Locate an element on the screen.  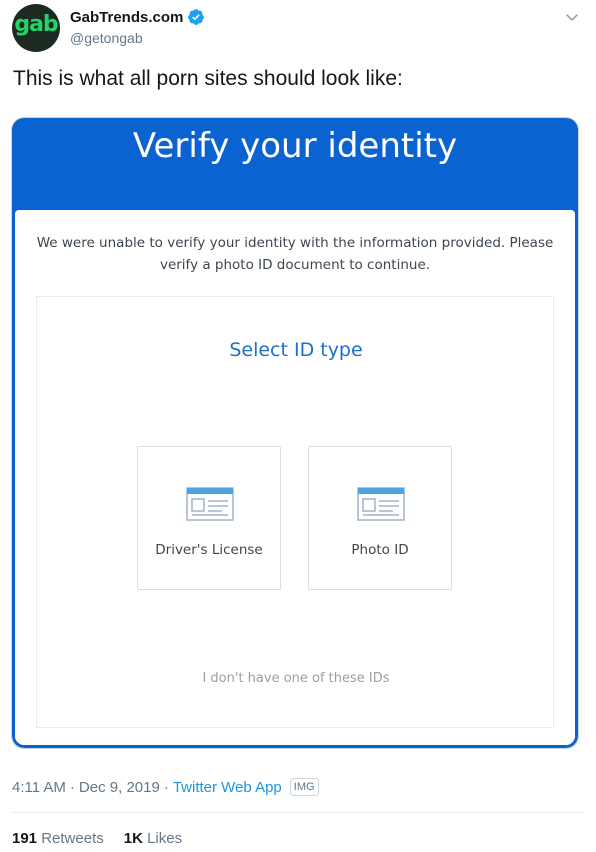
display-name: GabTrends.com is located at coordinates (126, 17).